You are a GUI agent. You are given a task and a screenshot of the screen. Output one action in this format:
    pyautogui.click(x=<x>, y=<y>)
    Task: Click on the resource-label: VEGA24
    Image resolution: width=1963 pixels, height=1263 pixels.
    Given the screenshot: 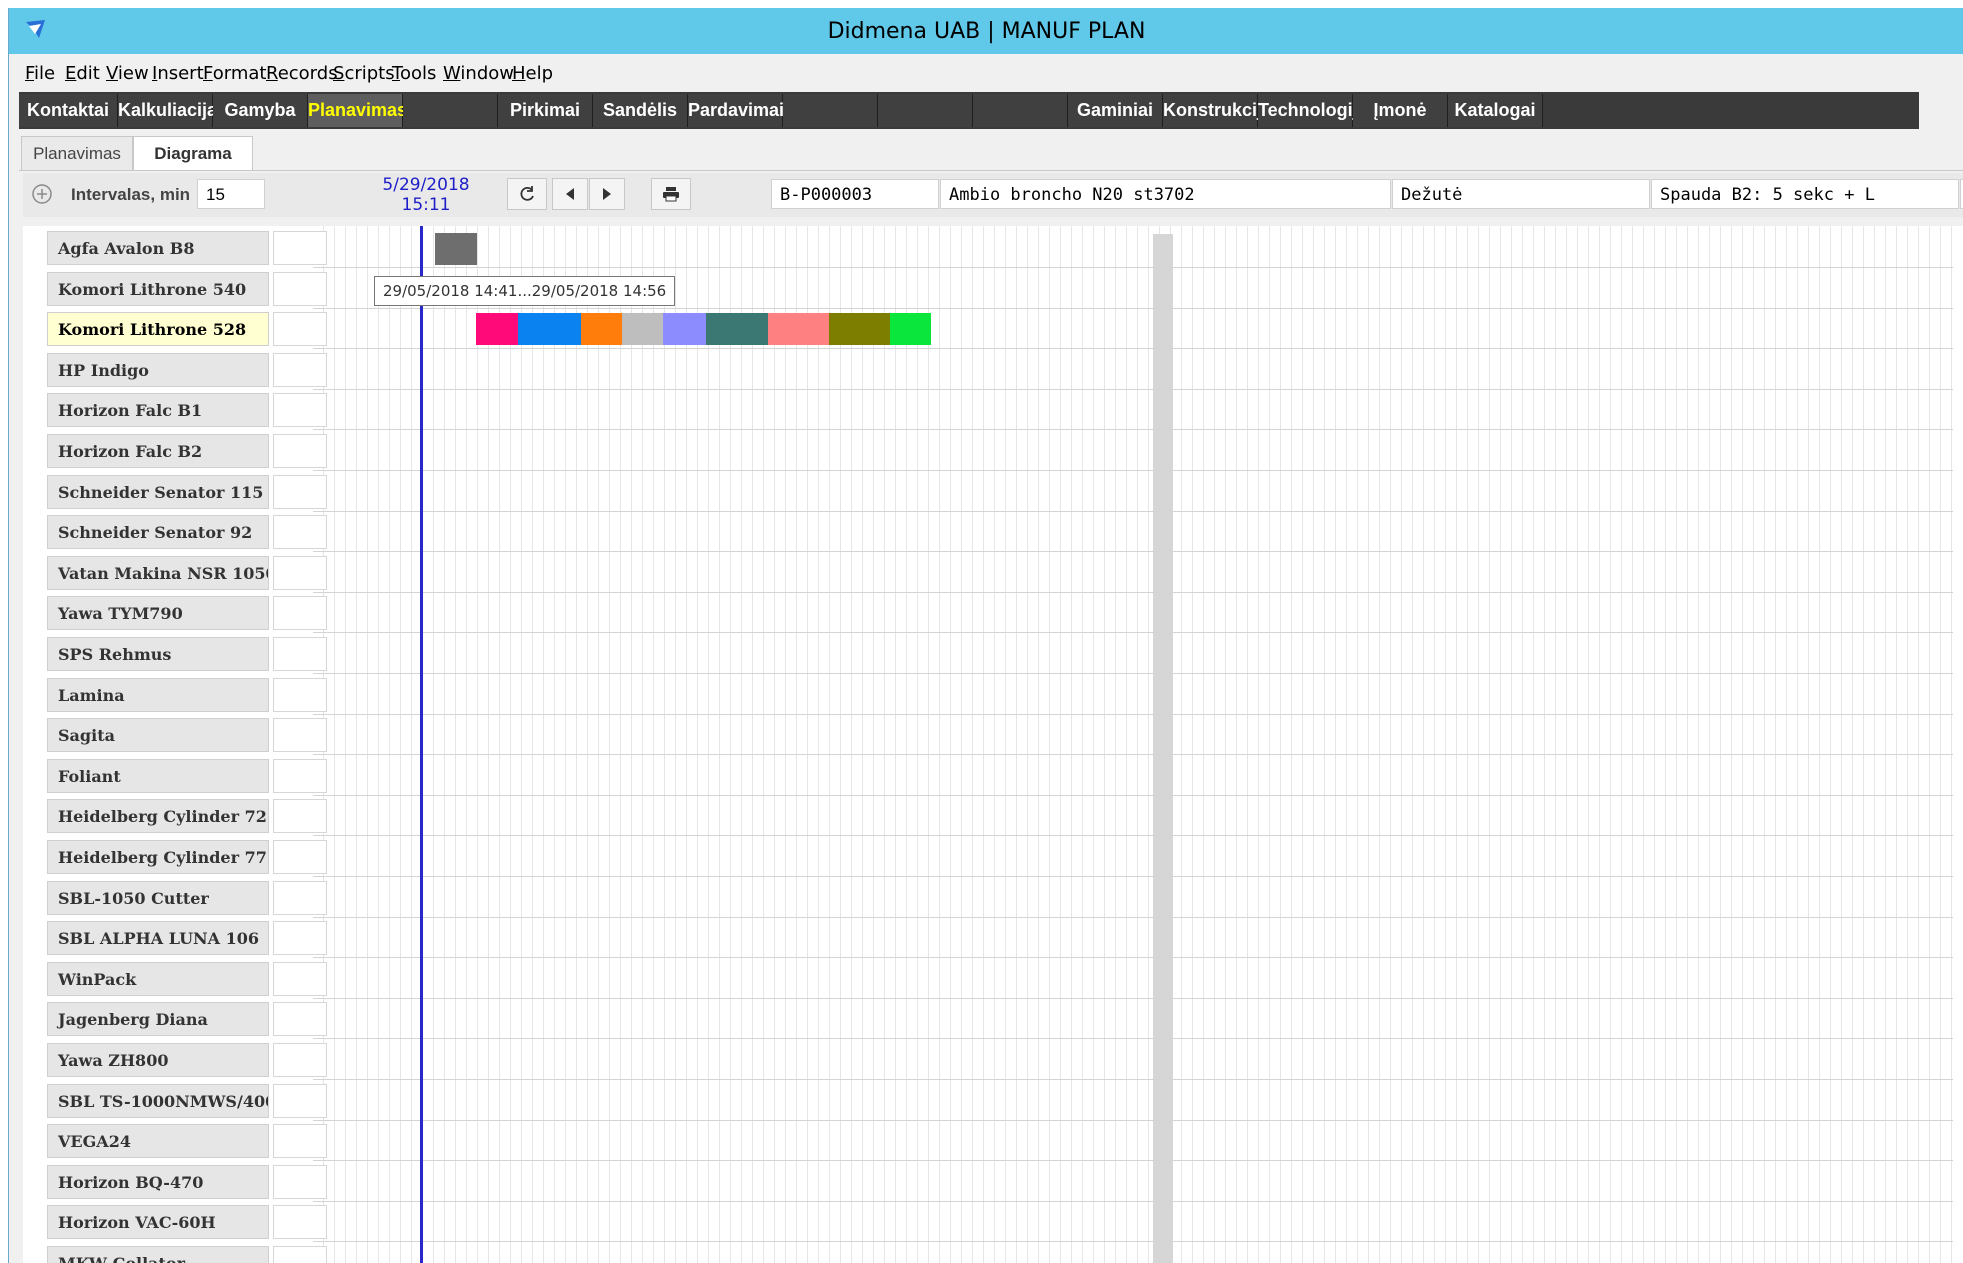 What is the action you would take?
    pyautogui.click(x=158, y=1141)
    